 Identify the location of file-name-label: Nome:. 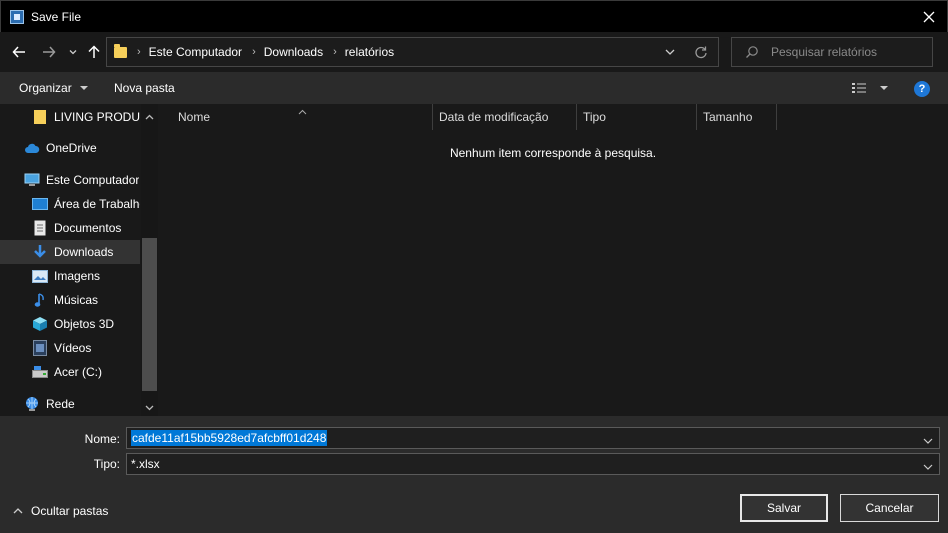
(102, 439).